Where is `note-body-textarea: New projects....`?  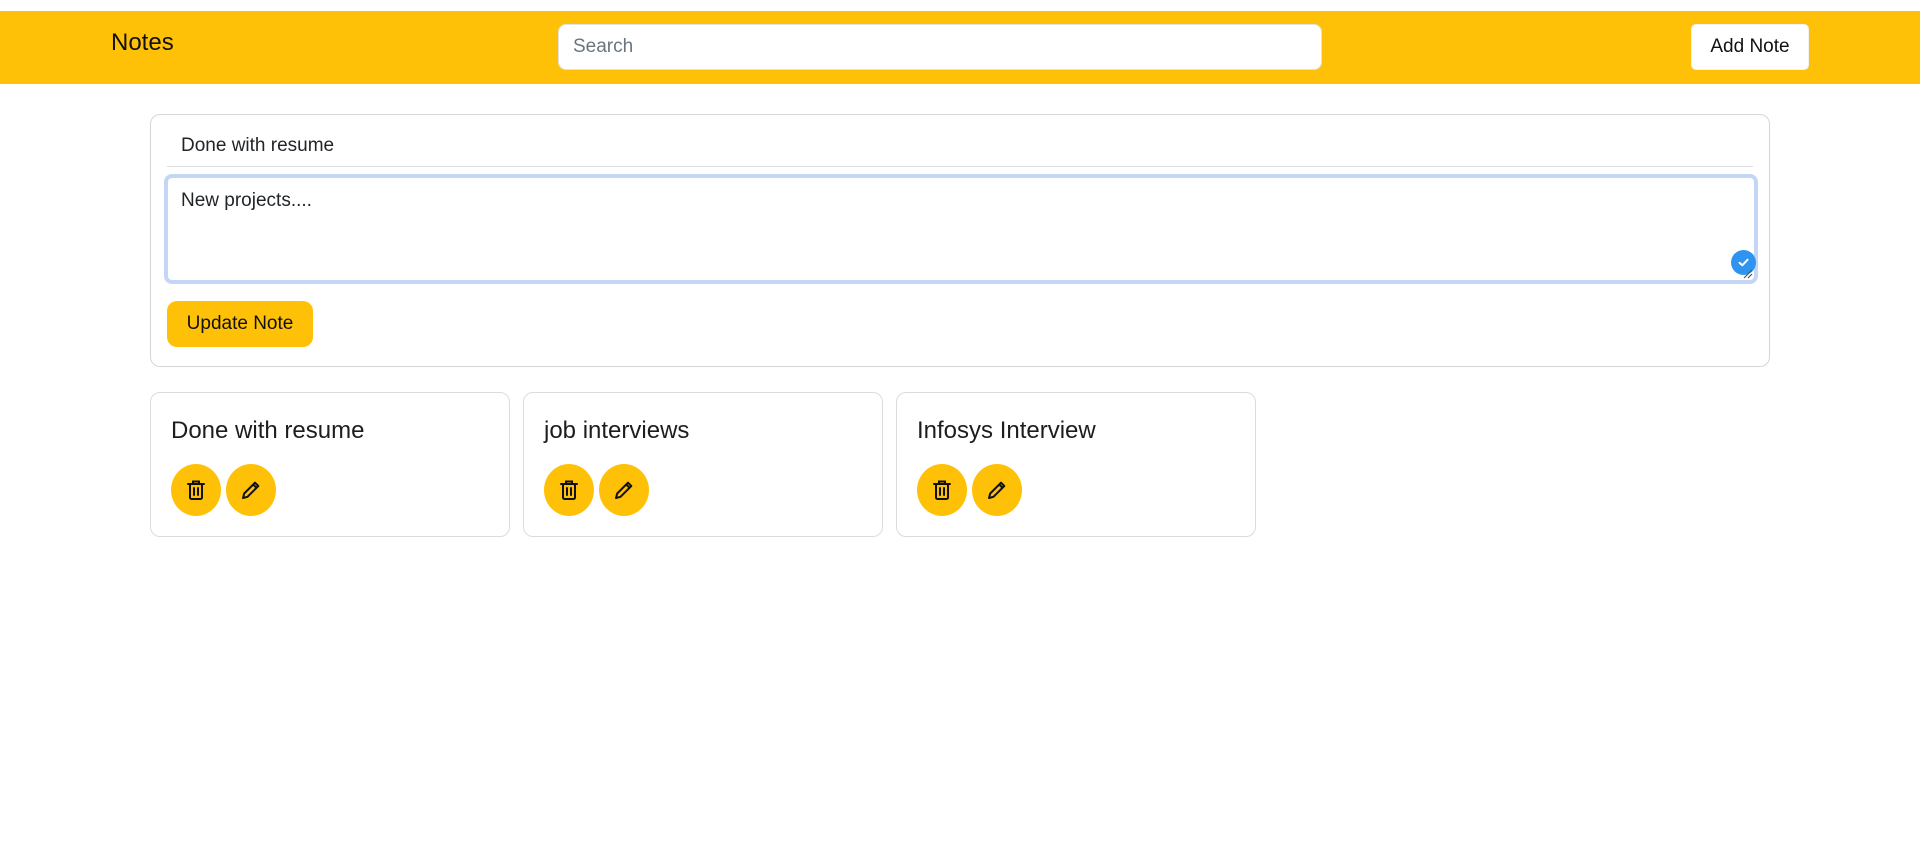 note-body-textarea: New projects.... is located at coordinates (961, 229).